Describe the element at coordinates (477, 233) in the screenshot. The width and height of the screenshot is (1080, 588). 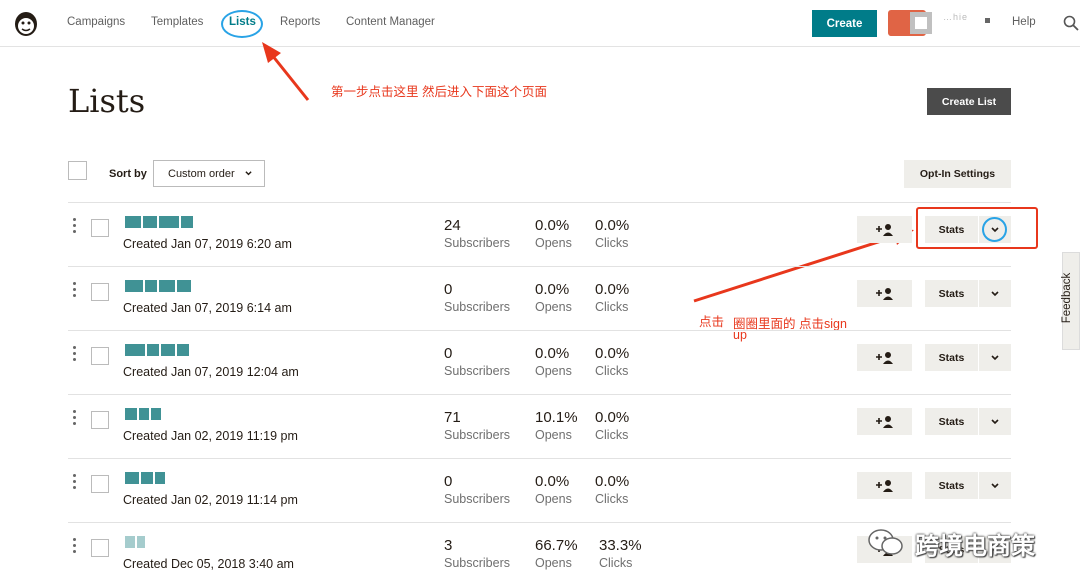
I see `subscribers-stat: 24 Subscribers` at that location.